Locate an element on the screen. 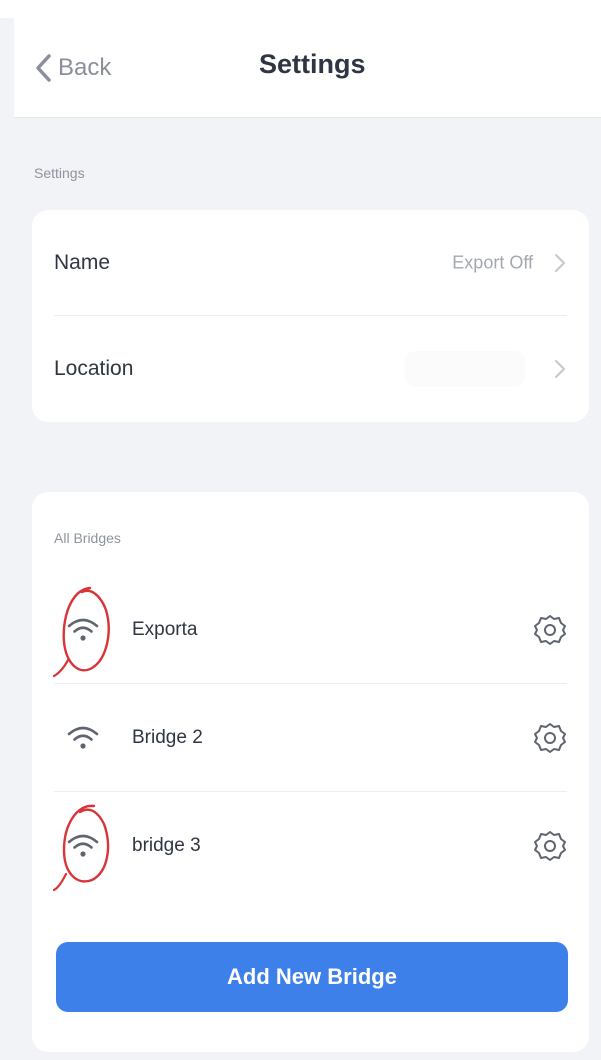 The image size is (601, 1060). back-button: Back is located at coordinates (72, 68).